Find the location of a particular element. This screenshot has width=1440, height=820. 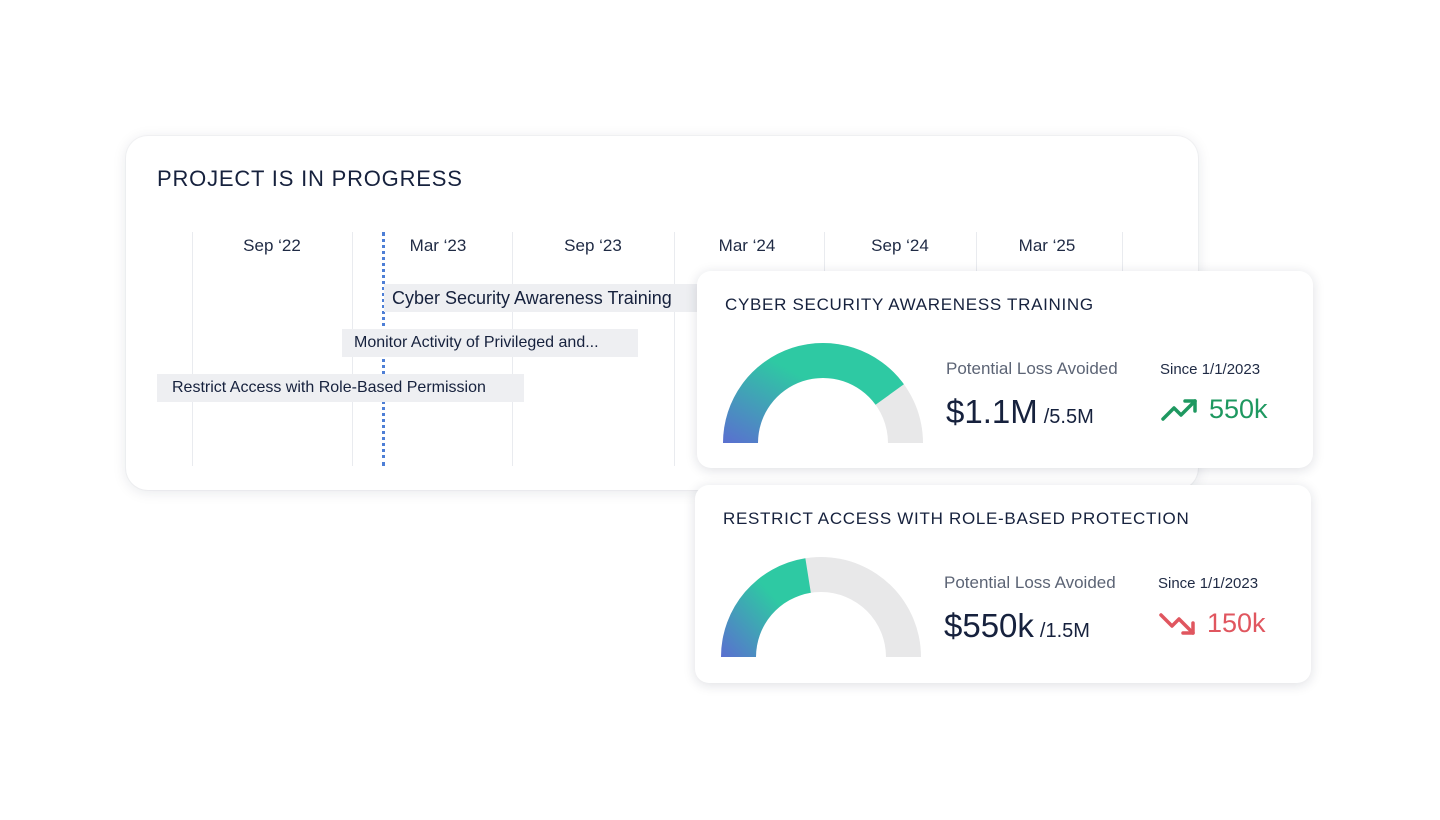

metric-total: /5.5M is located at coordinates (1068, 417).